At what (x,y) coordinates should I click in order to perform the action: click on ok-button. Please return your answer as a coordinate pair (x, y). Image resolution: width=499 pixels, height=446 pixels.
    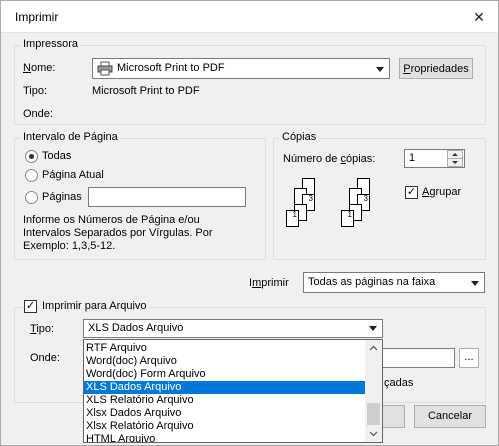
    Looking at the image, I should click on (393, 416).